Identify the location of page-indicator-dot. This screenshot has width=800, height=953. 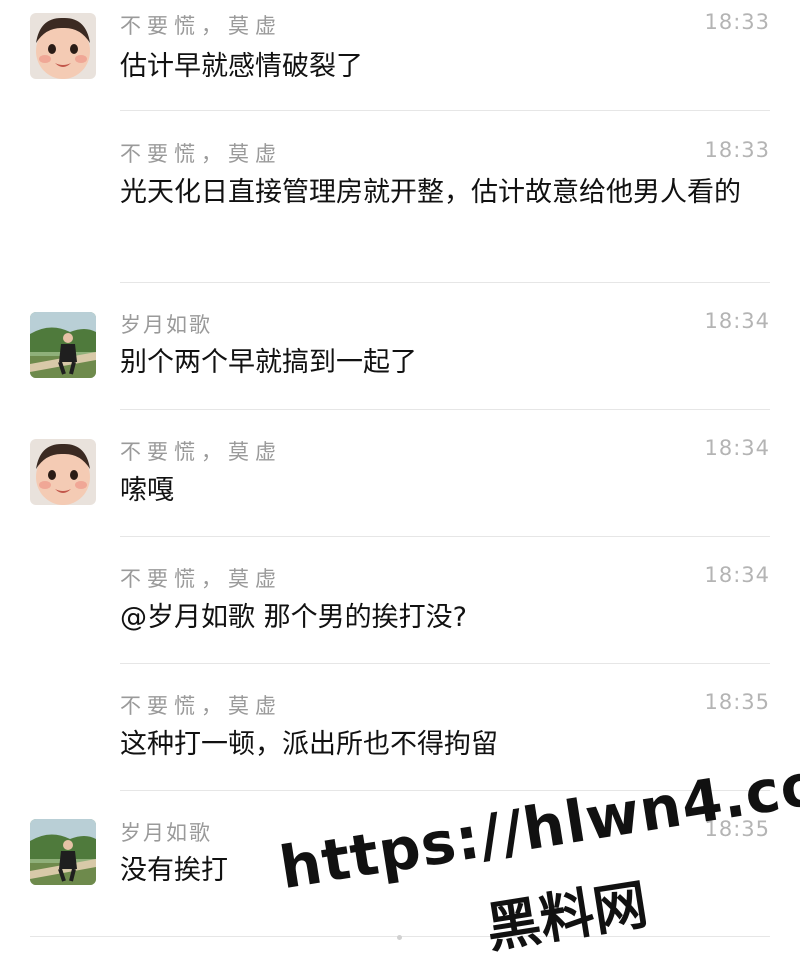
(399, 937).